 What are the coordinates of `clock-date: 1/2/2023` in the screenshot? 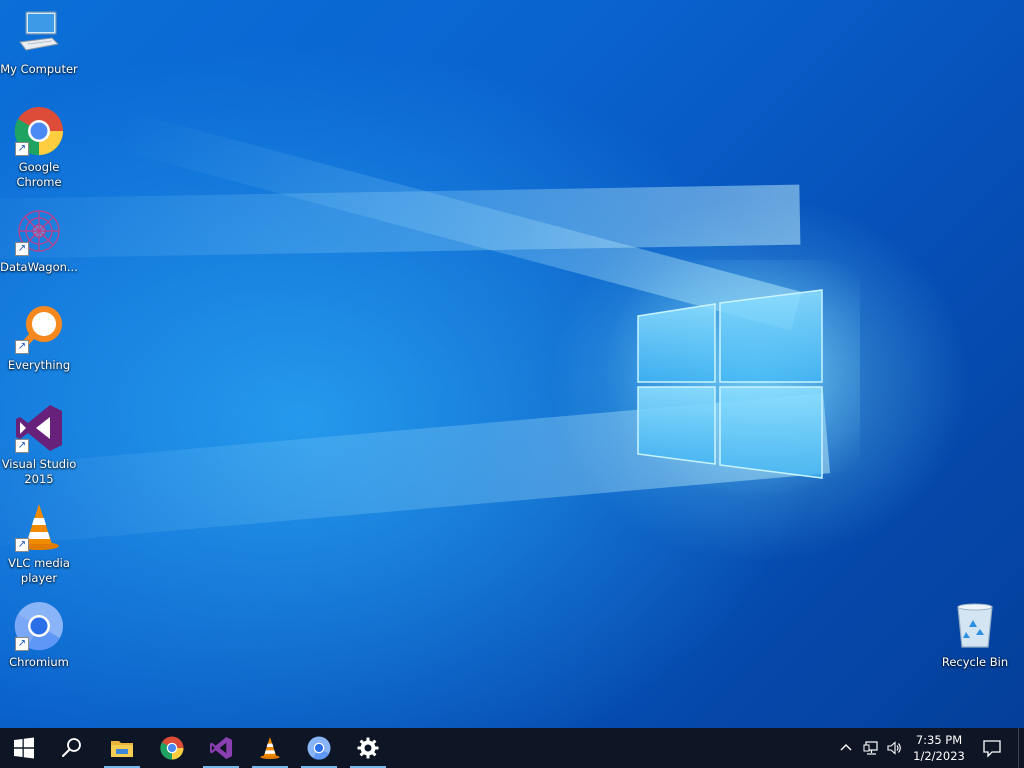 It's located at (939, 756).